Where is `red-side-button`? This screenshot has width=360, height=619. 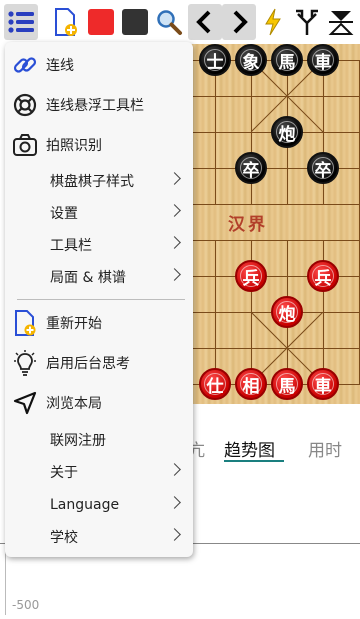 red-side-button is located at coordinates (101, 22).